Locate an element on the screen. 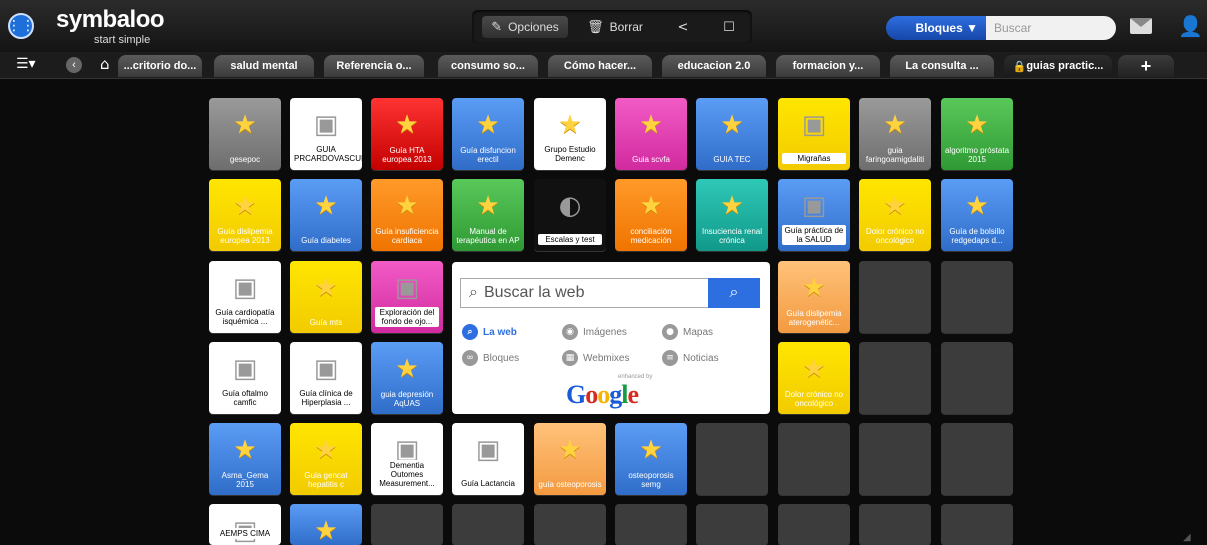 Image resolution: width=1207 pixels, height=545 pixels. map-pin-icon: ● is located at coordinates (670, 332).